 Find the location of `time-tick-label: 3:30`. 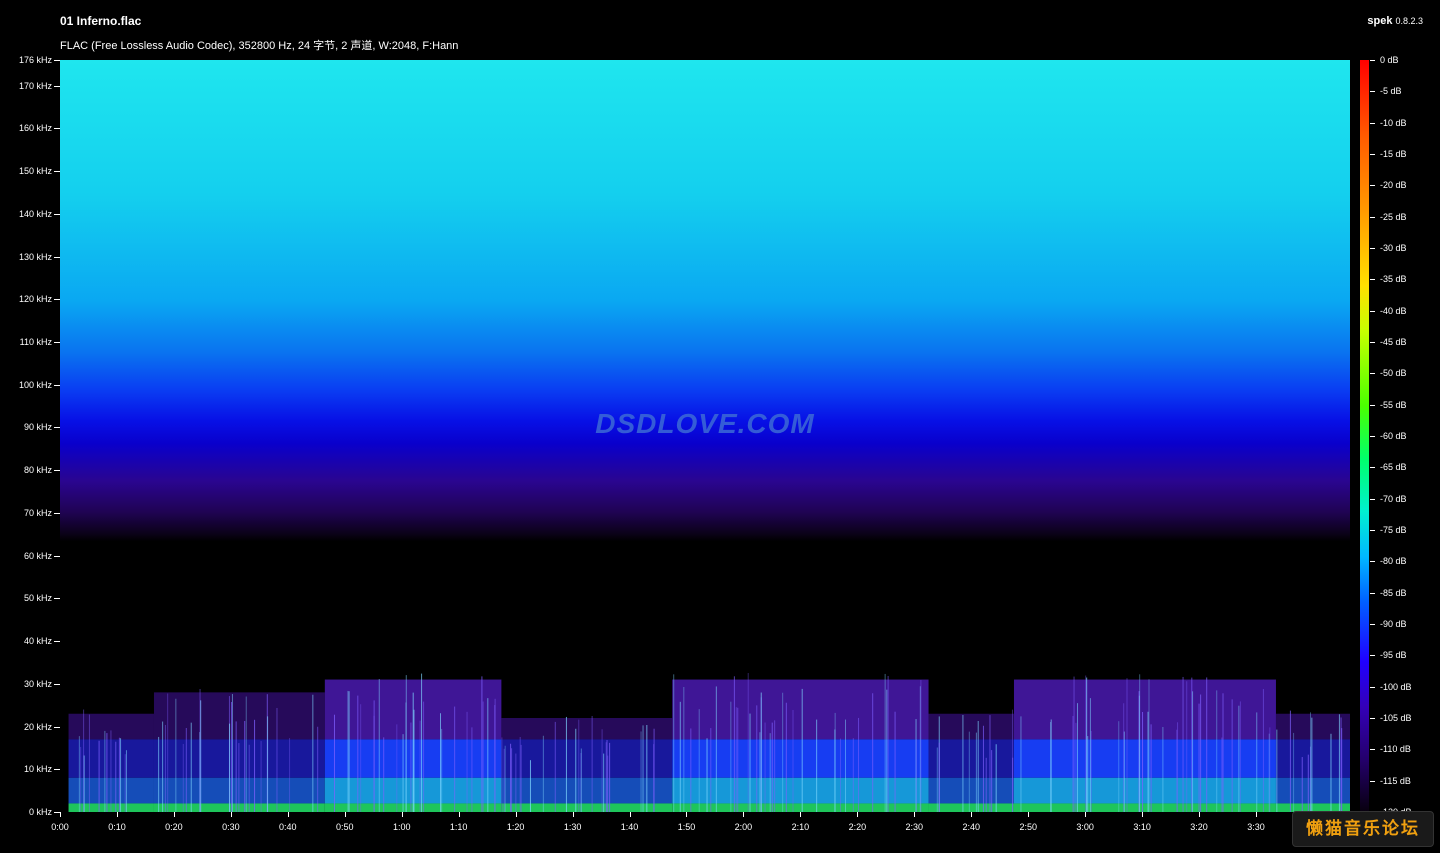

time-tick-label: 3:30 is located at coordinates (1256, 827).